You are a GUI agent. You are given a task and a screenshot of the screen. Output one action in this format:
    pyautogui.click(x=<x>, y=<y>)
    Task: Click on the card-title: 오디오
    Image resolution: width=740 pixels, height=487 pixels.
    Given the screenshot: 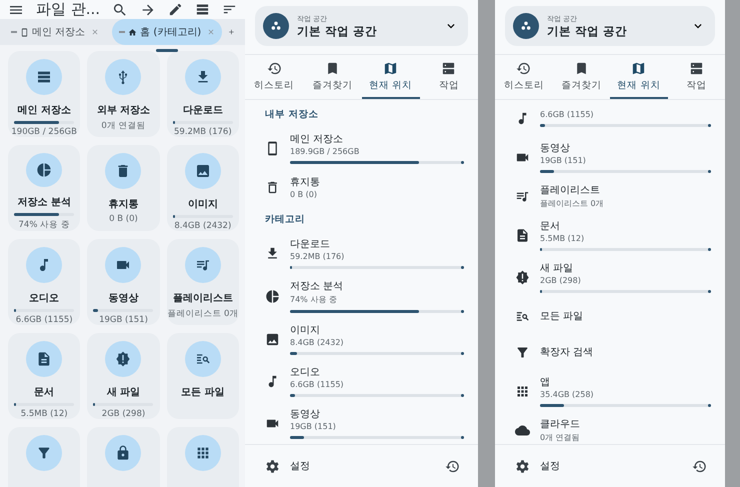 What is the action you would take?
    pyautogui.click(x=44, y=298)
    